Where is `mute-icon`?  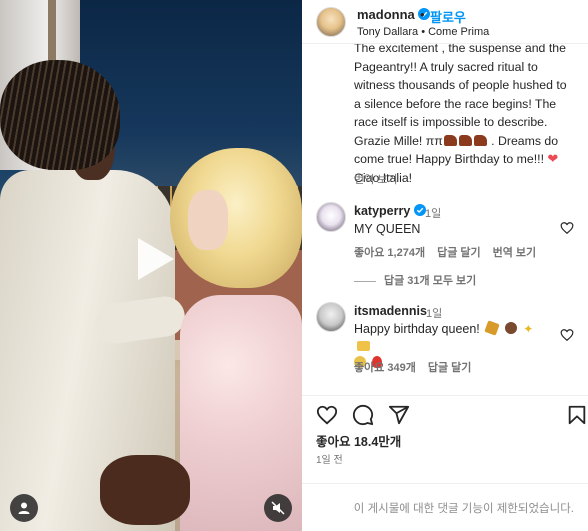
mute-icon is located at coordinates (278, 508).